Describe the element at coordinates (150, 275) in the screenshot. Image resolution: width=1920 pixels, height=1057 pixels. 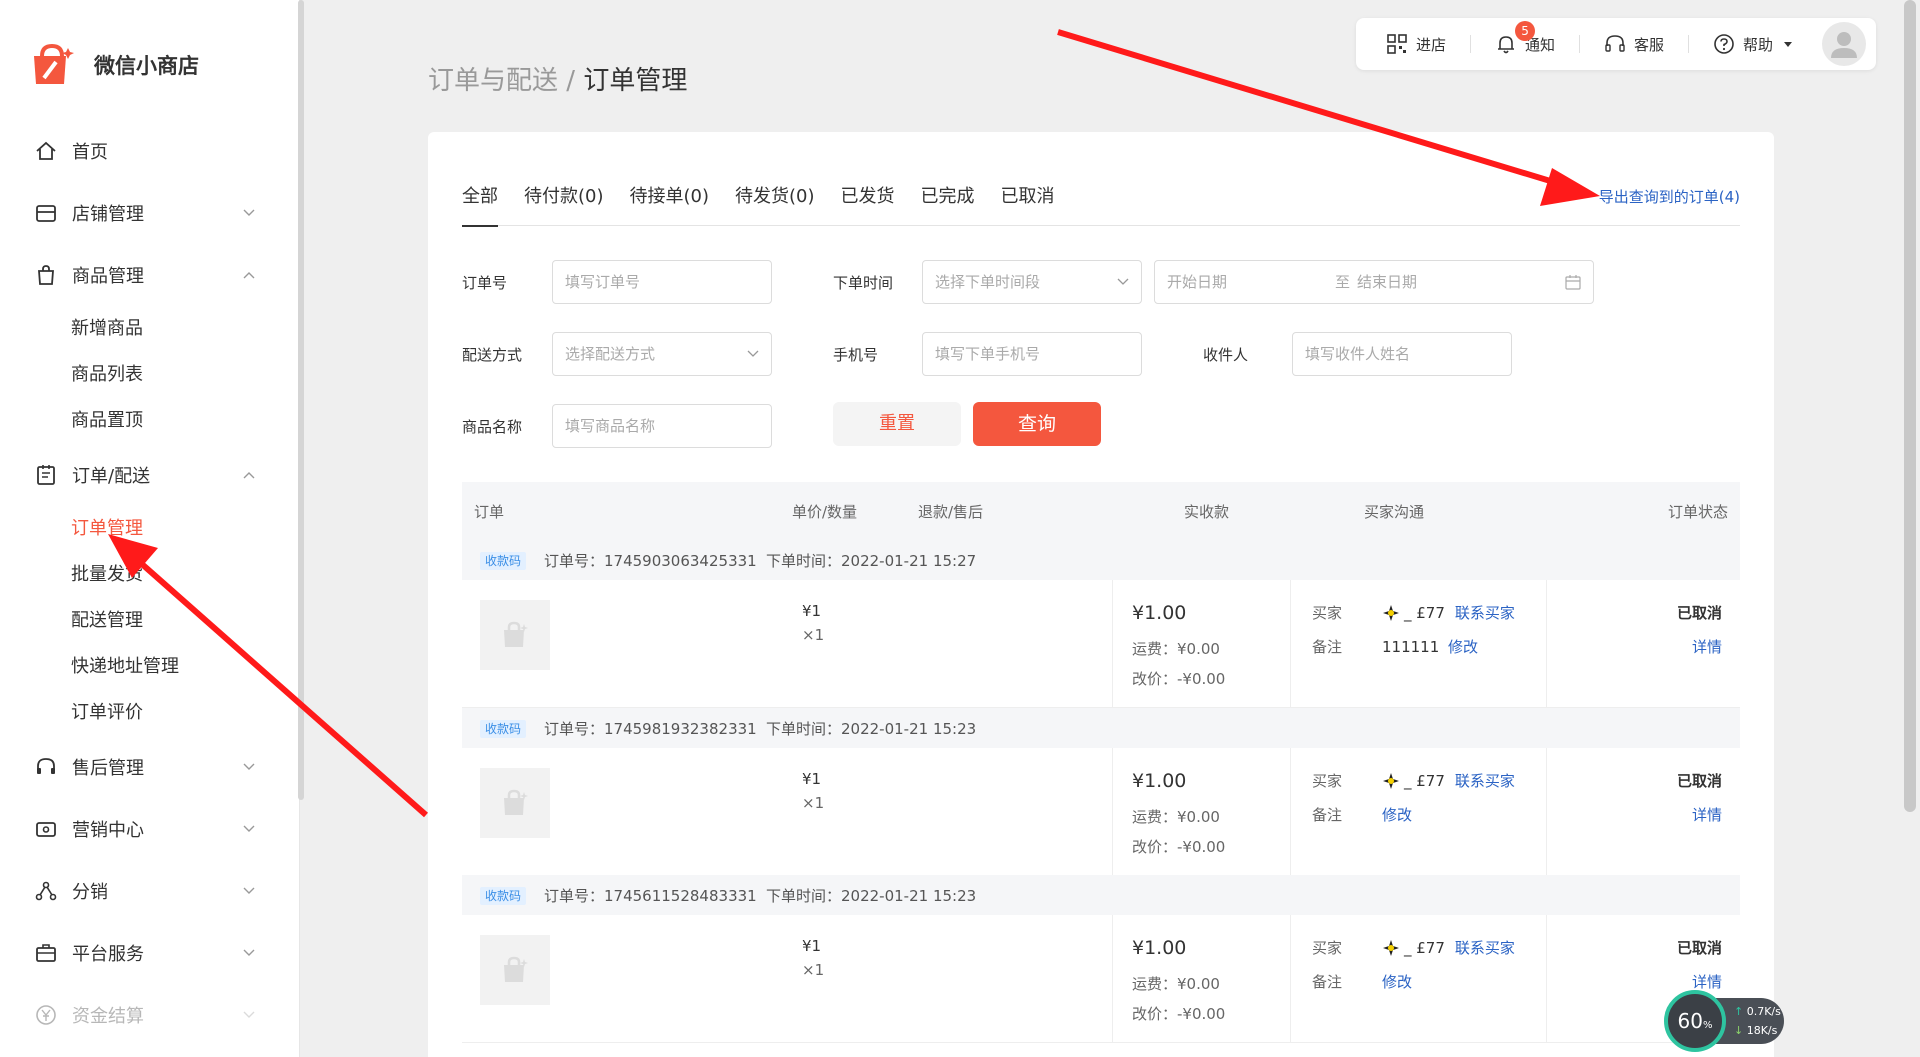
I see `sidebar-item-products: 商品管理` at that location.